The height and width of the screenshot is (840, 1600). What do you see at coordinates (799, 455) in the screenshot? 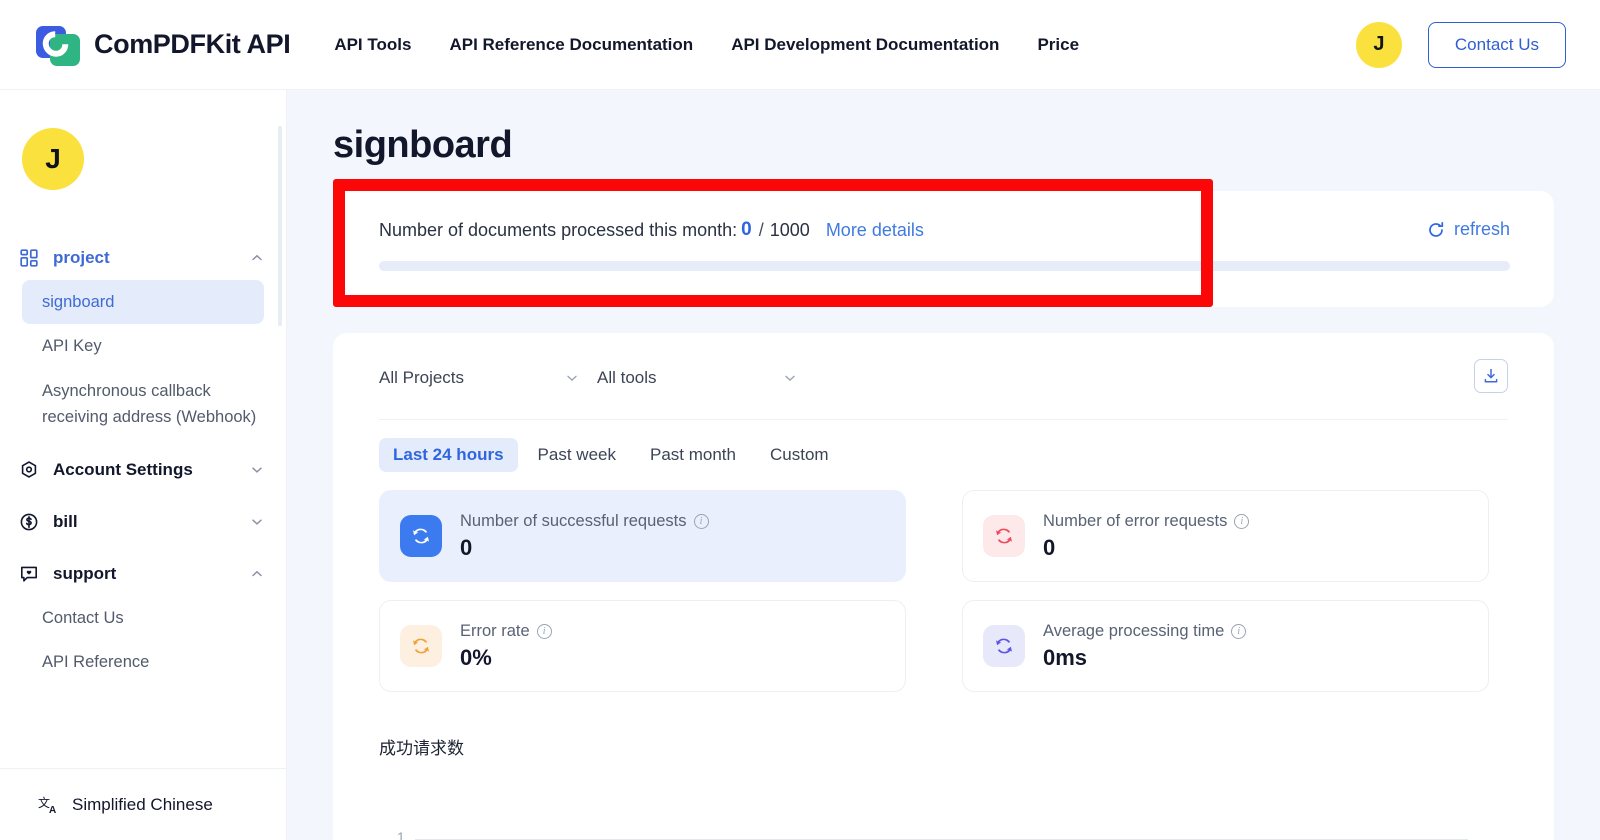
I see `tab-custom: Custom` at bounding box center [799, 455].